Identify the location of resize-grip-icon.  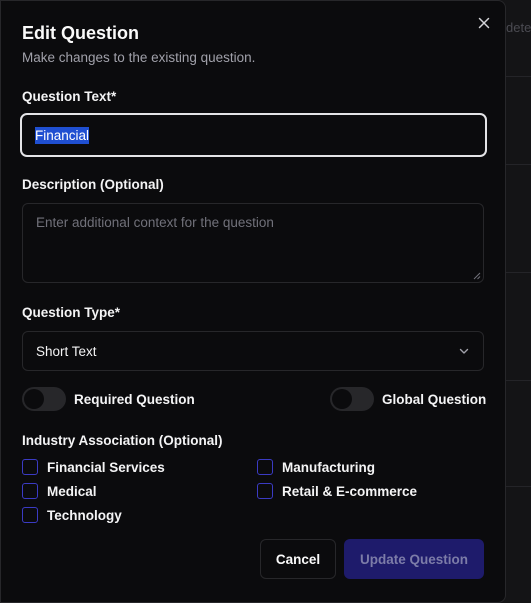
(477, 276).